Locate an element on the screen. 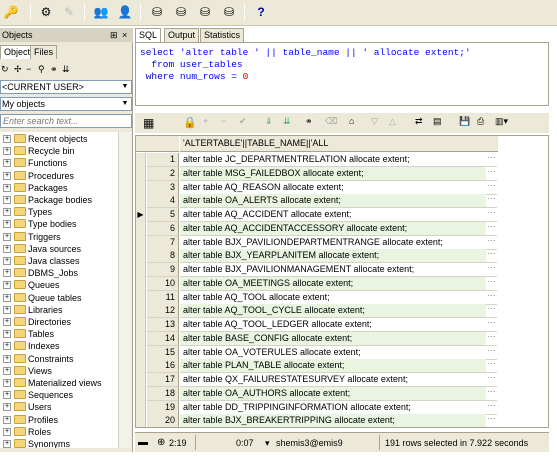 The width and height of the screenshot is (557, 460). tab-output: Output is located at coordinates (182, 35).